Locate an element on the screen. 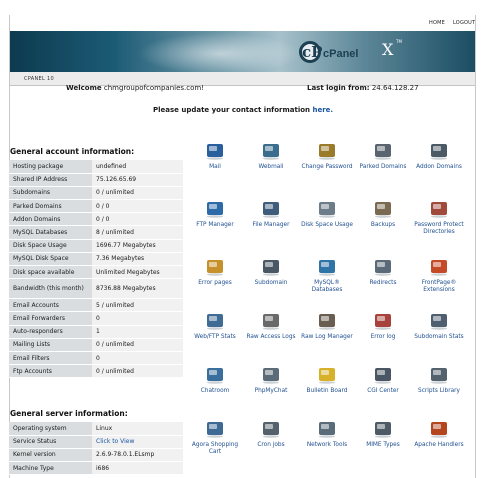 The image size is (491, 478). info-row: Operating system Linux is located at coordinates (96, 429).